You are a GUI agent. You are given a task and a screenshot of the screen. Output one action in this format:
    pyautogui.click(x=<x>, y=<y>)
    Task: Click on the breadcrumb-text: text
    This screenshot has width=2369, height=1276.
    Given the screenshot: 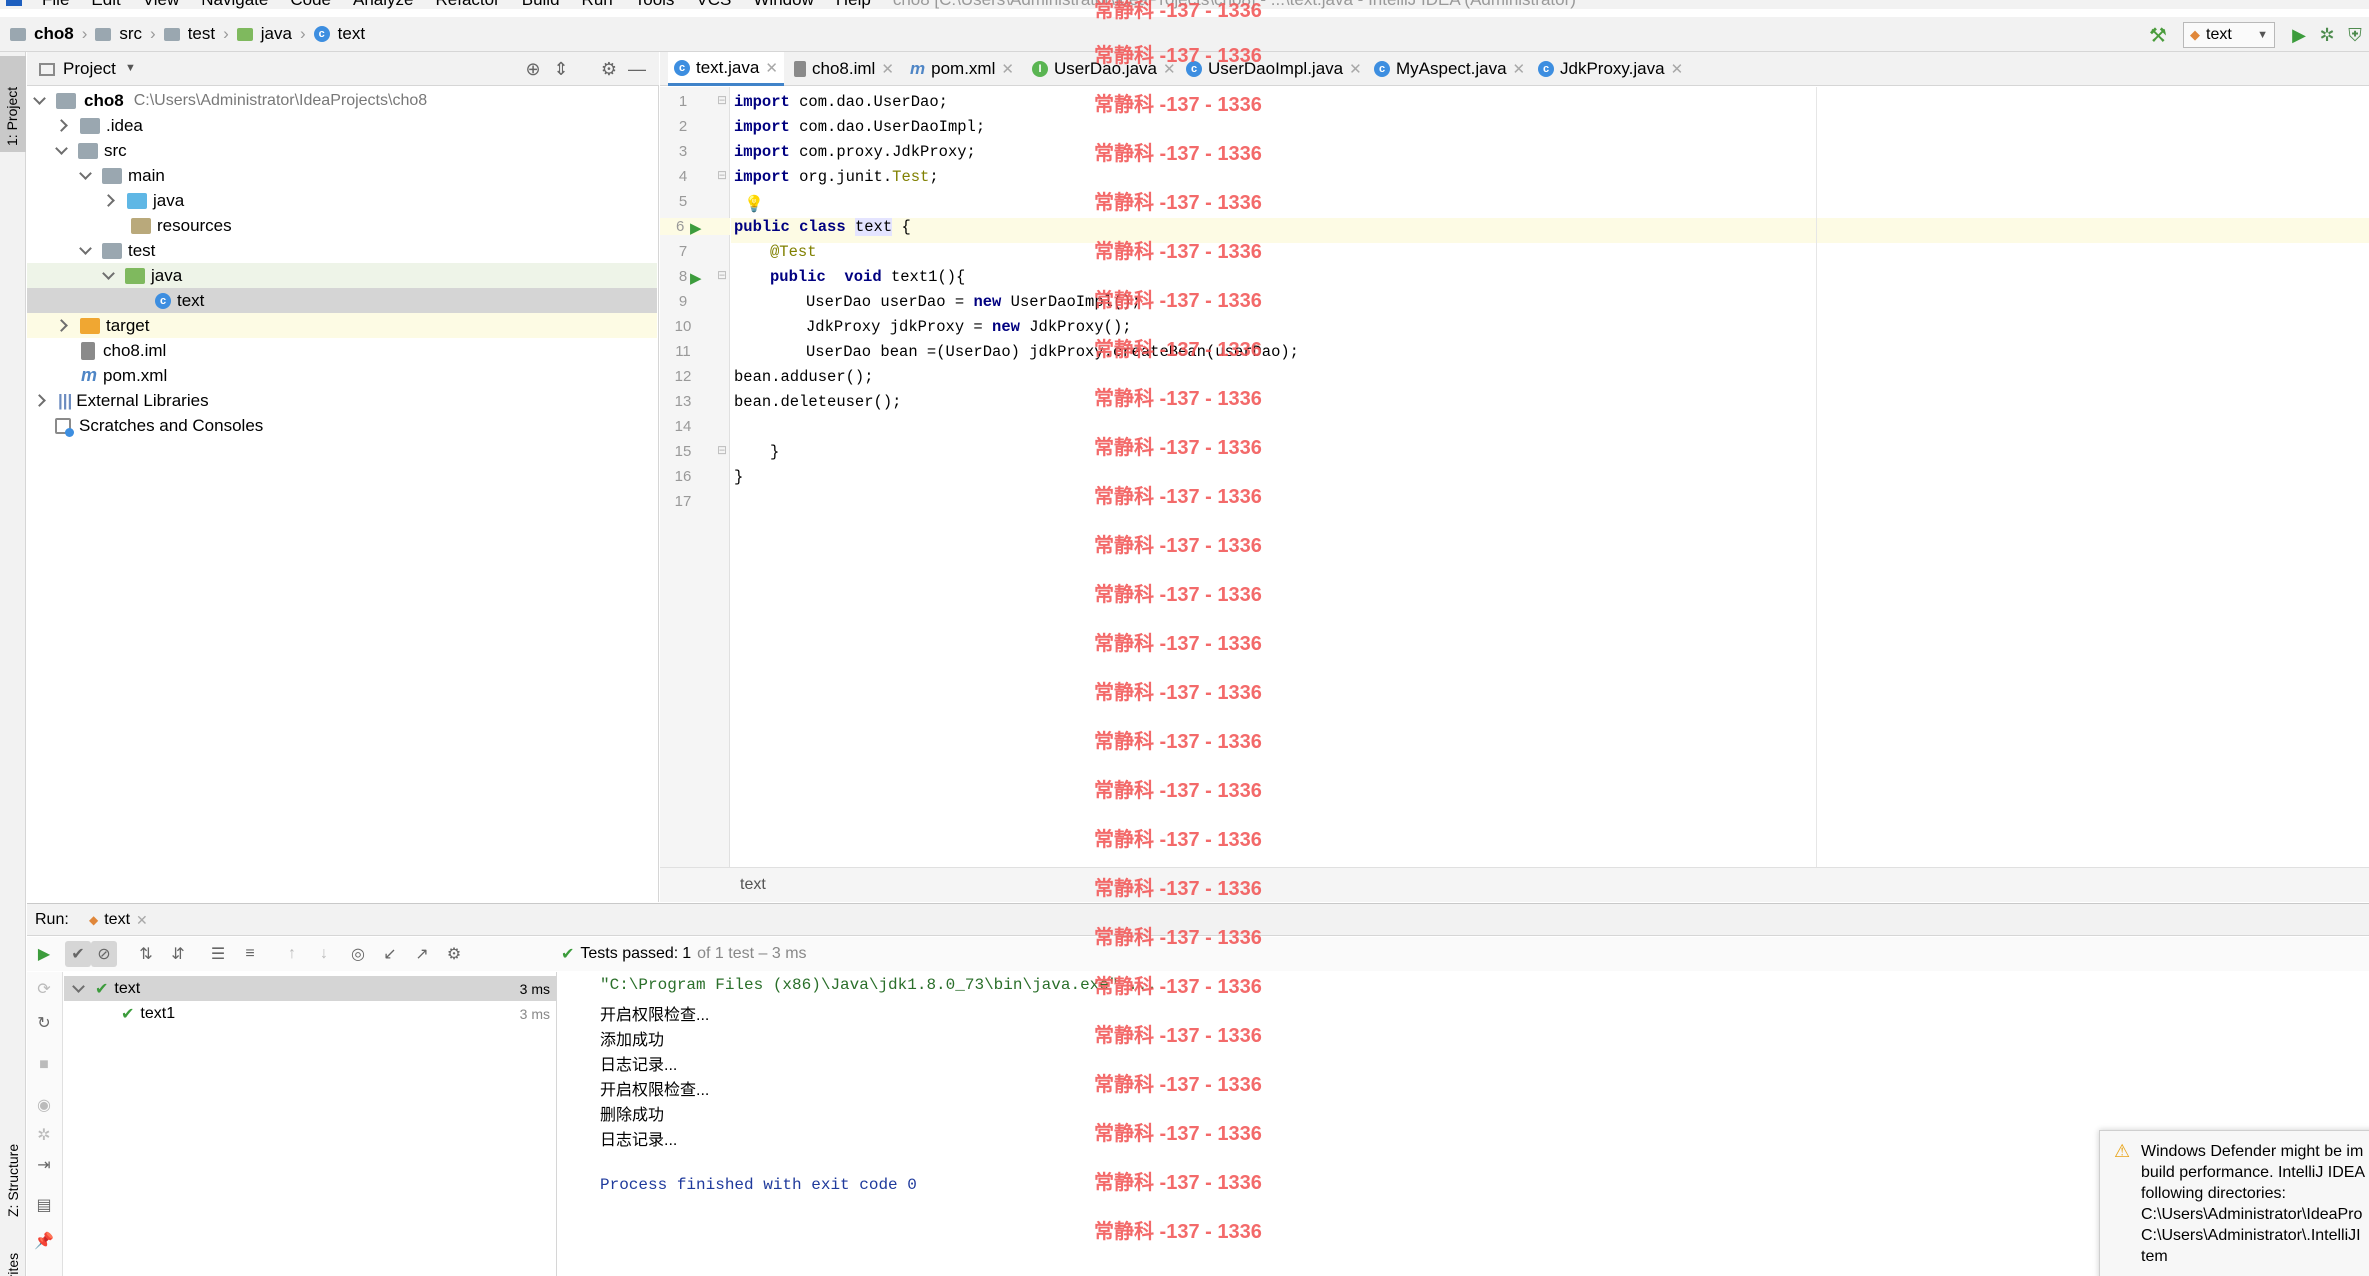 What is the action you would take?
    pyautogui.click(x=351, y=34)
    